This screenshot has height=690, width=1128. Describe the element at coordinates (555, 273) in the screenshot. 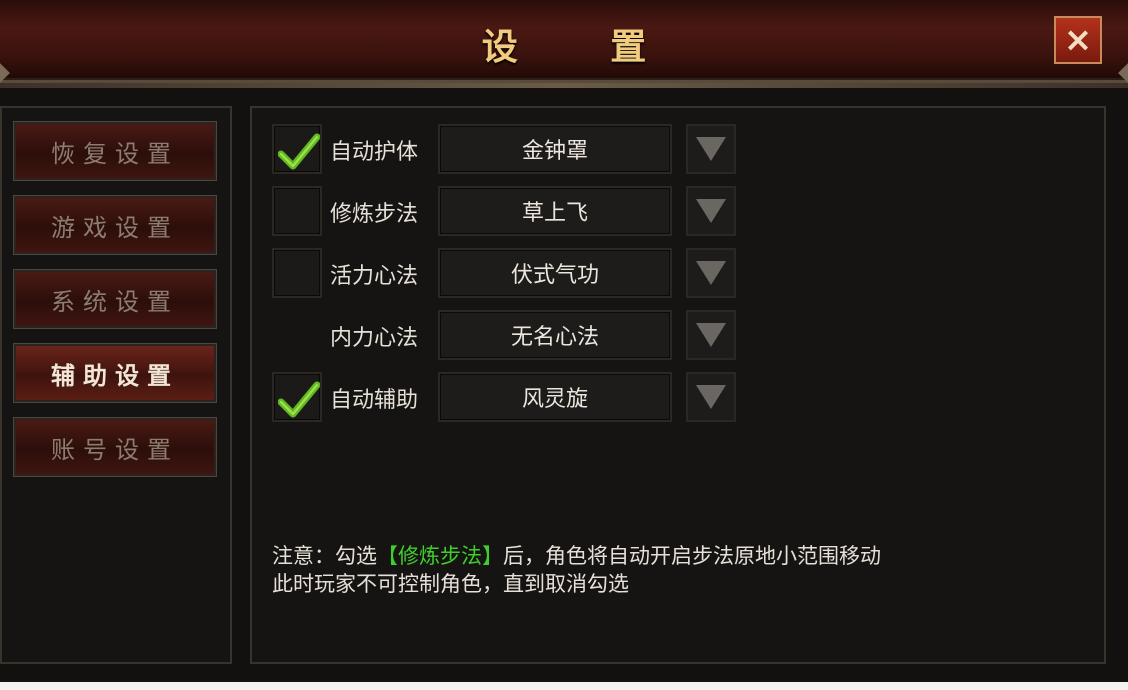

I see `skill-select: 伏式气功` at that location.